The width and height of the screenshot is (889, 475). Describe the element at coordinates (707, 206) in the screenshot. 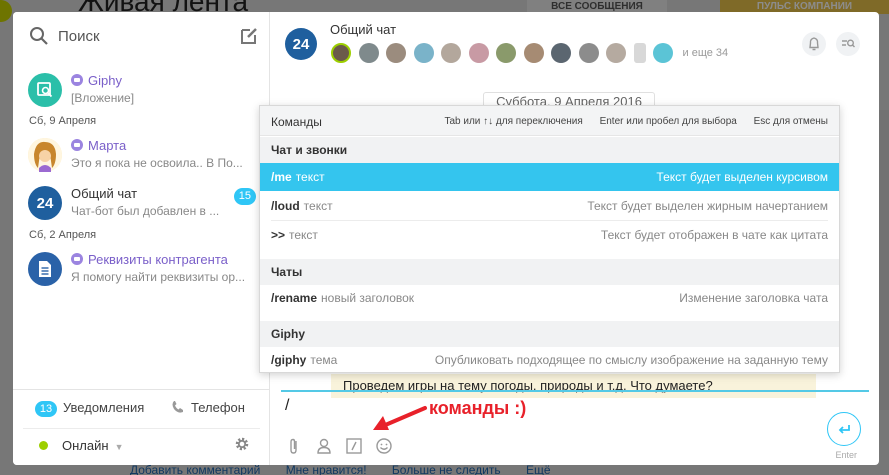

I see `command-description: Текст будет выделен жирным начертанием` at that location.